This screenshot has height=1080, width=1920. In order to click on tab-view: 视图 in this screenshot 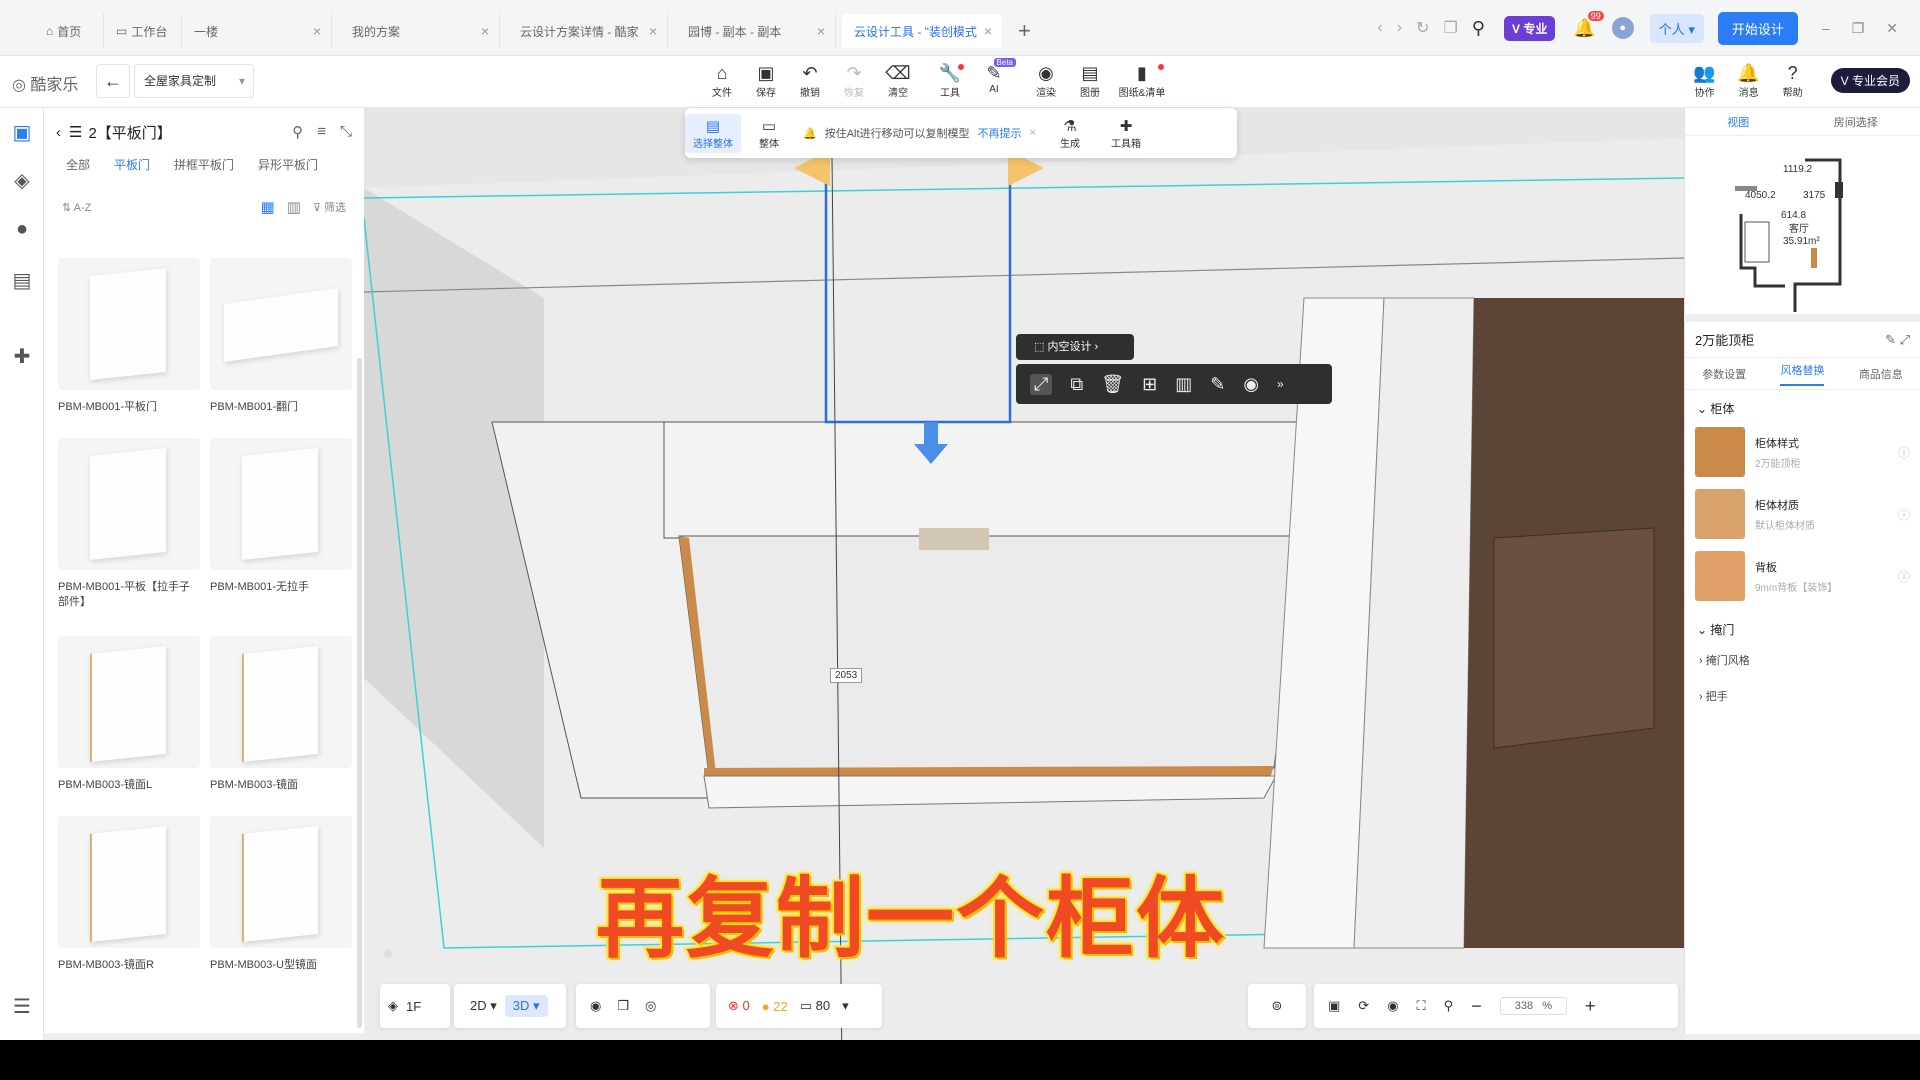, I will do `click(1738, 122)`.